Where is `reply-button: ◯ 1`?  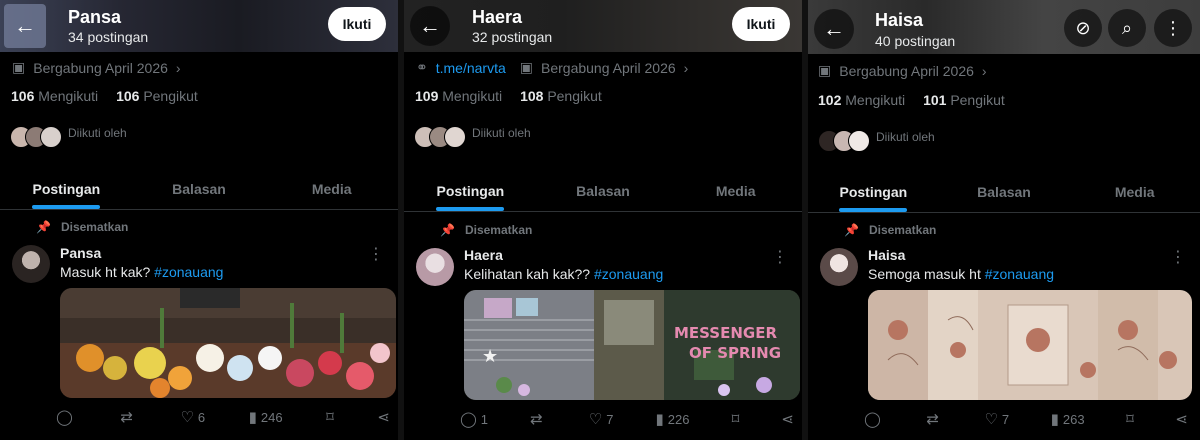 reply-button: ◯ 1 is located at coordinates (474, 419).